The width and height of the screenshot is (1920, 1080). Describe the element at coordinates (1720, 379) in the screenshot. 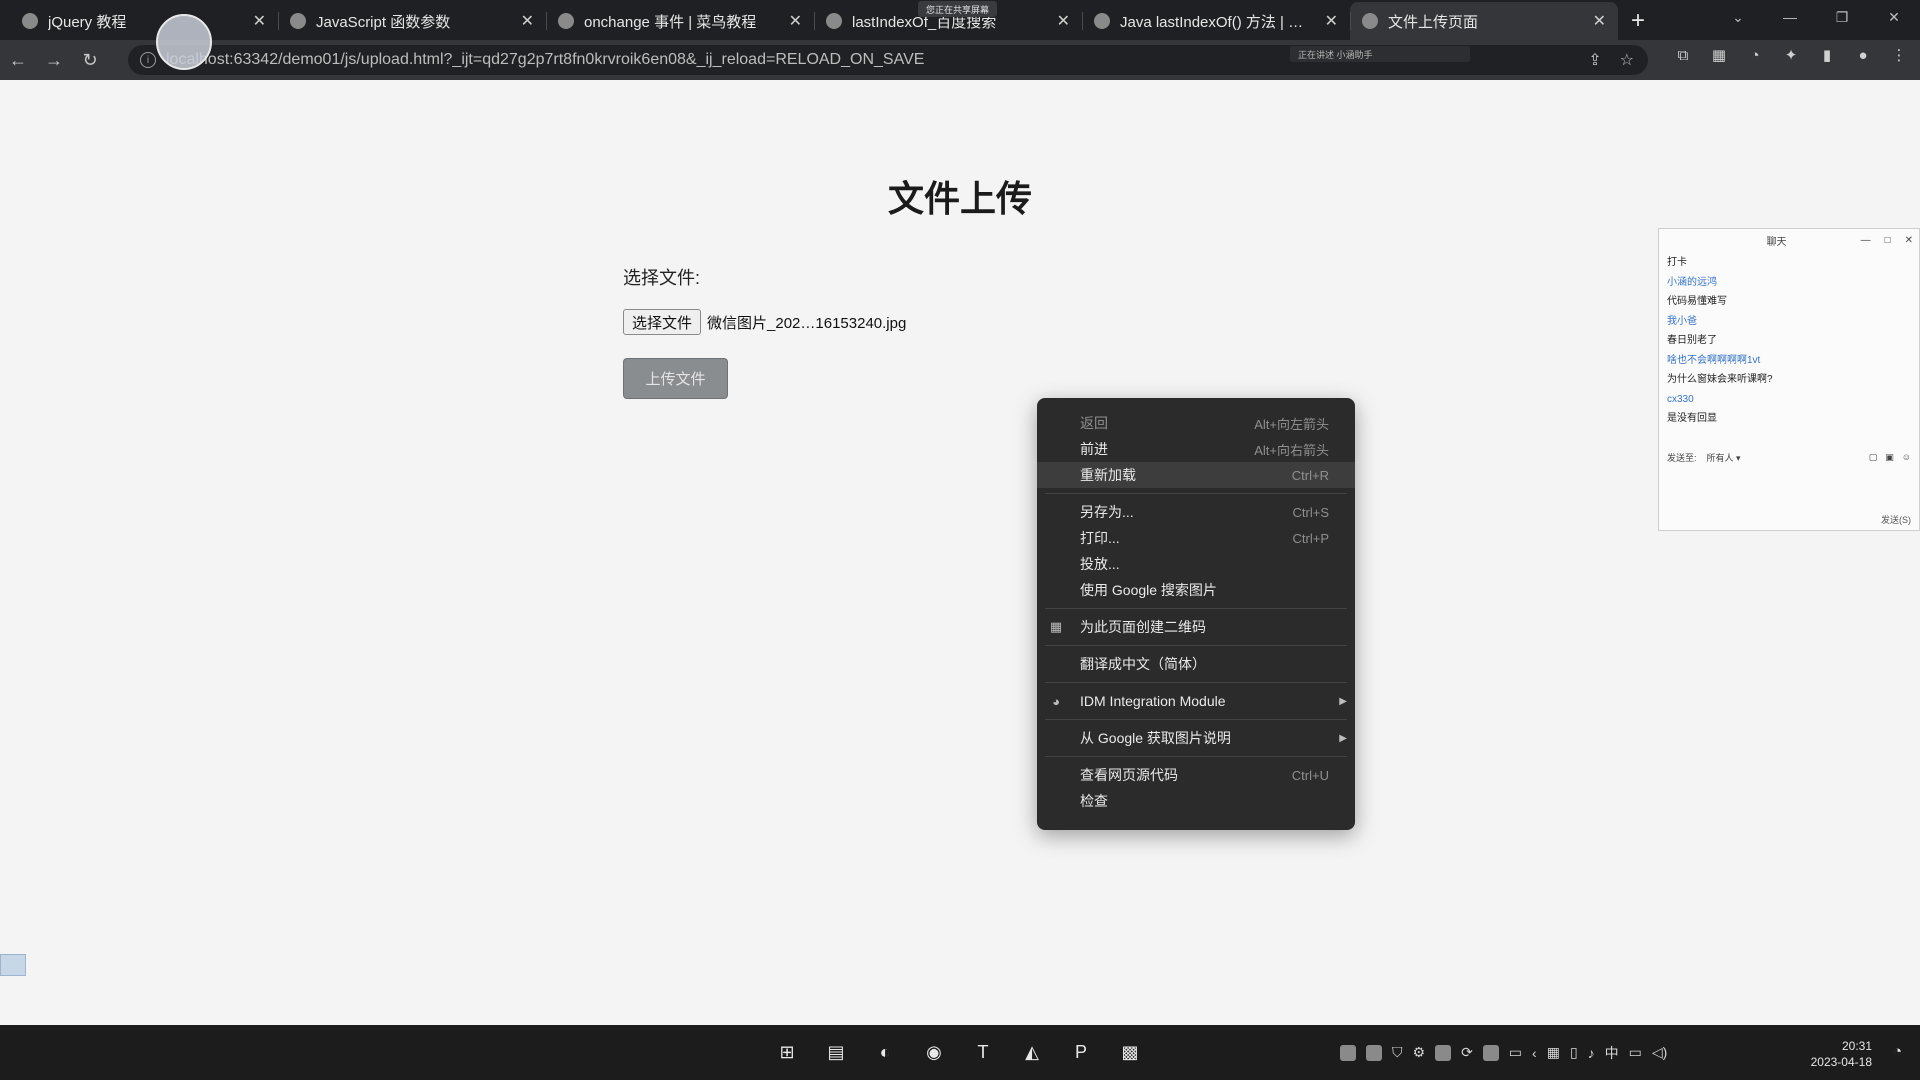

I see `chat-message: 为什么窗妹会来听课啊?` at that location.